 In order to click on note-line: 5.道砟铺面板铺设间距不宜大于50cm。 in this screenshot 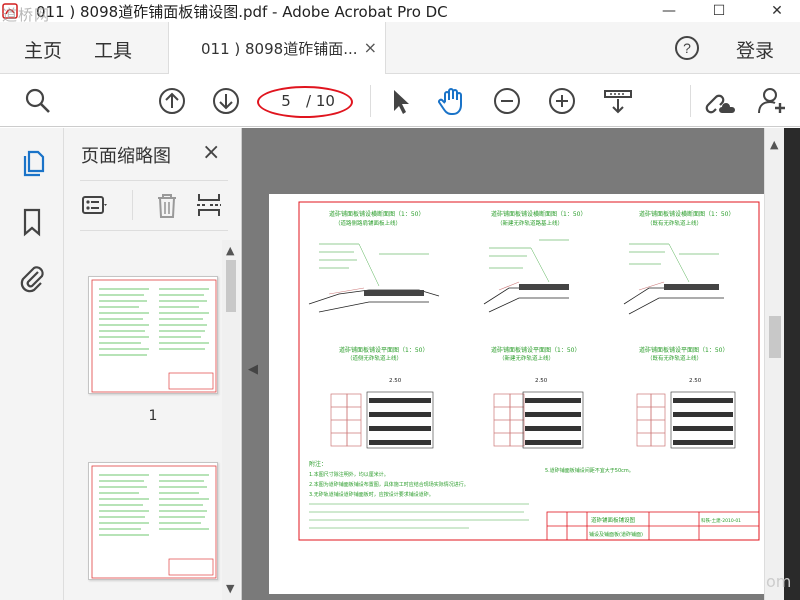, I will do `click(589, 470)`.